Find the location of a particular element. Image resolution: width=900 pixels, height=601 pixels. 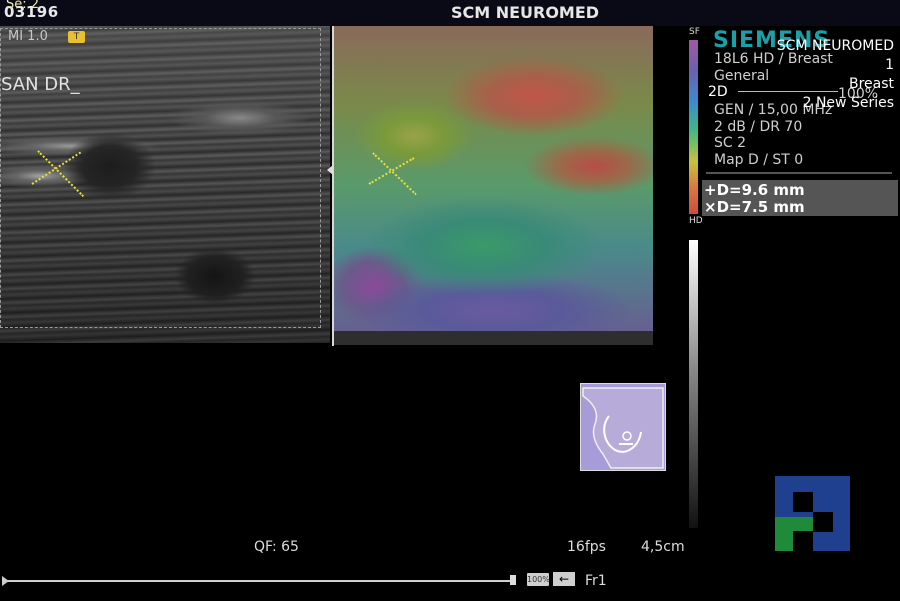

colorbar-hard-label: HD is located at coordinates (696, 221).